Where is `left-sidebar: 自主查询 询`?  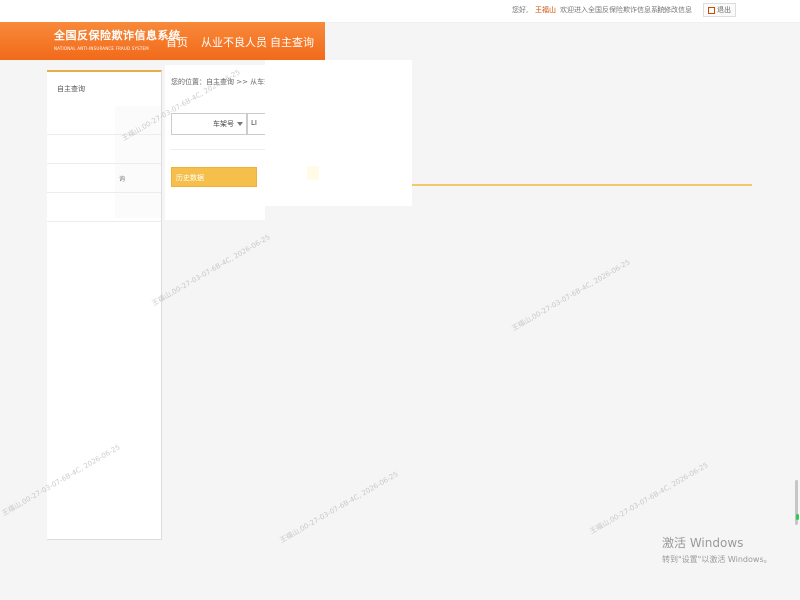
left-sidebar: 自主查询 询 is located at coordinates (104, 305).